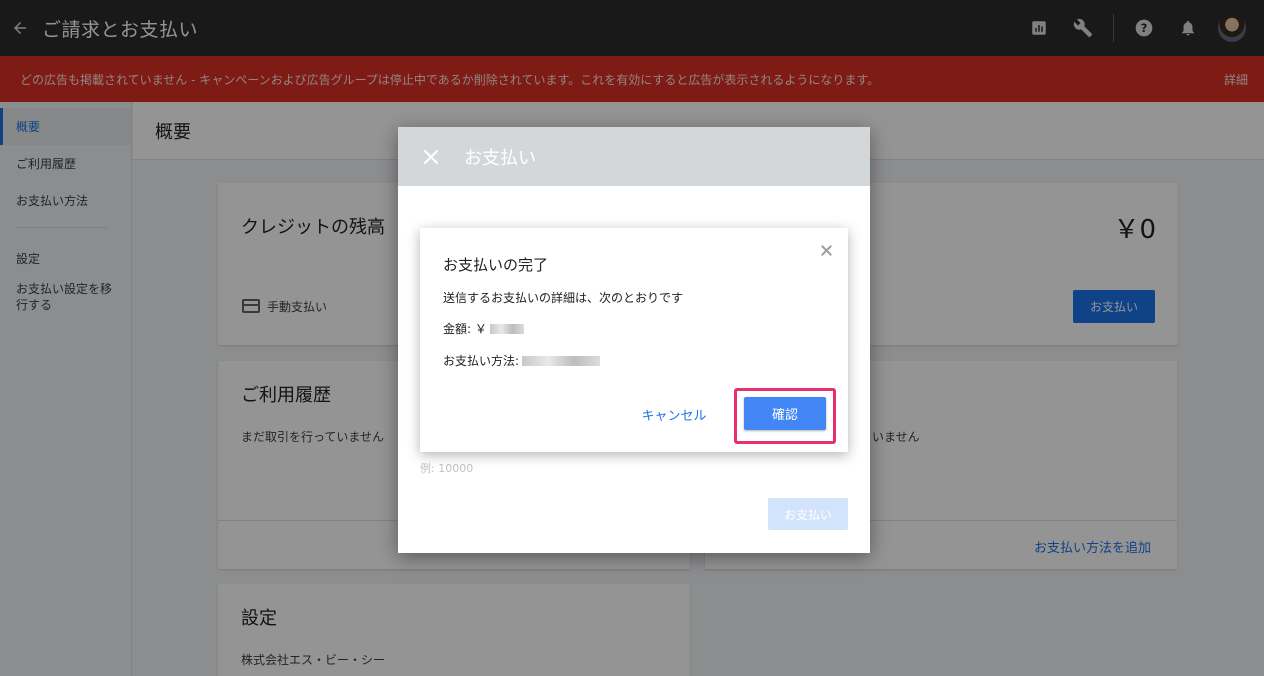  I want to click on confirm-amount-row: 金額: ￥, so click(483, 328).